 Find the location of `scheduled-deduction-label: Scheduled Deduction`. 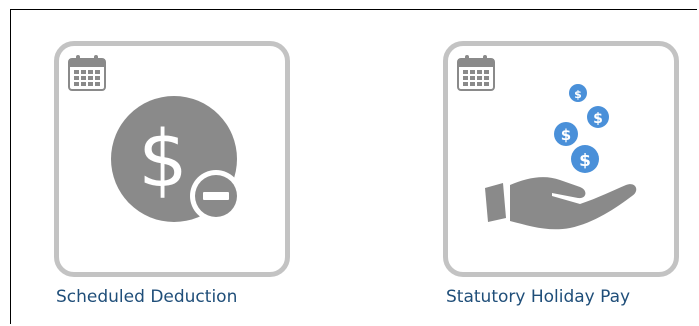

scheduled-deduction-label: Scheduled Deduction is located at coordinates (146, 297).